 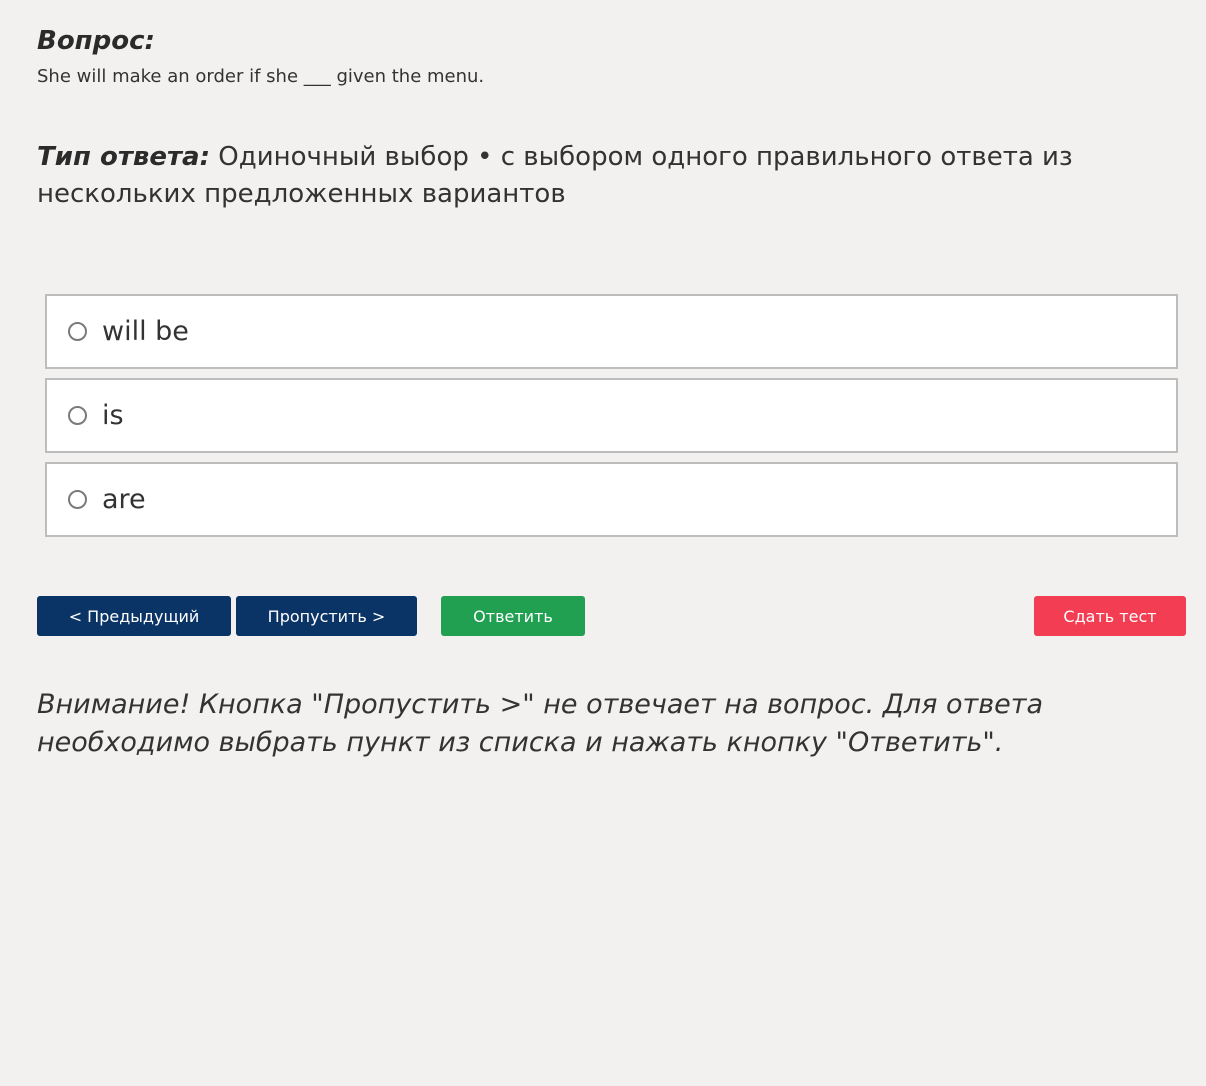 What do you see at coordinates (513, 616) in the screenshot?
I see `answer-button: Ответить` at bounding box center [513, 616].